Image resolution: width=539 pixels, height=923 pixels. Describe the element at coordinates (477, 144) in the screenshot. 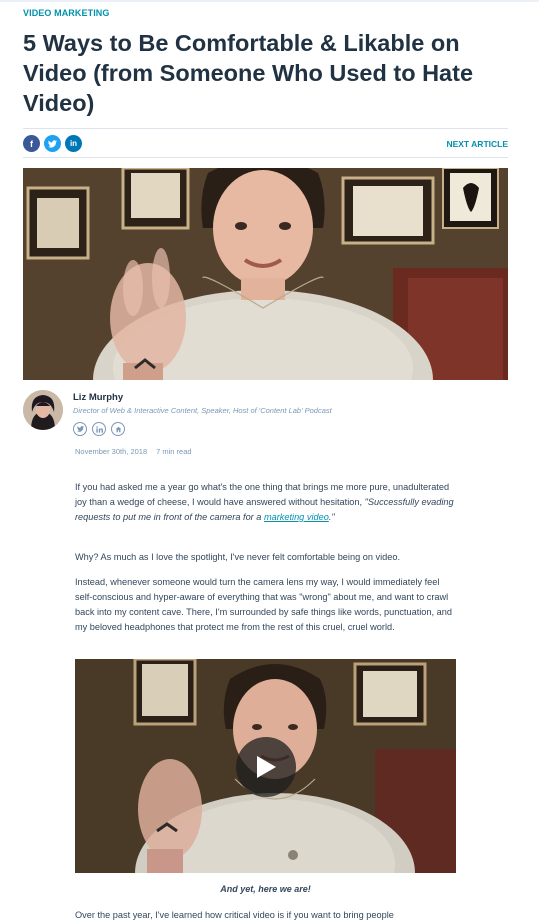

I see `next-article-link: NEXT ARTICLE` at that location.